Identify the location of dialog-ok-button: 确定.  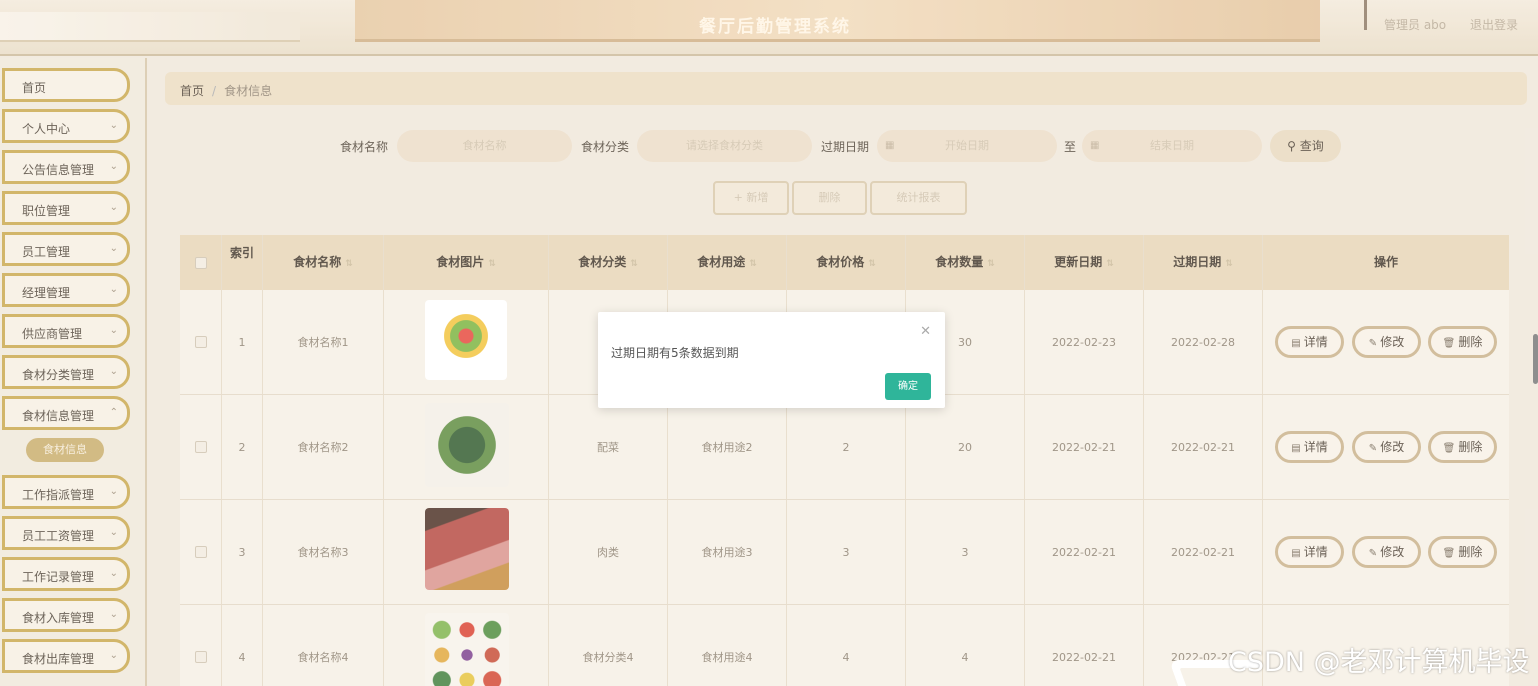
(908, 386).